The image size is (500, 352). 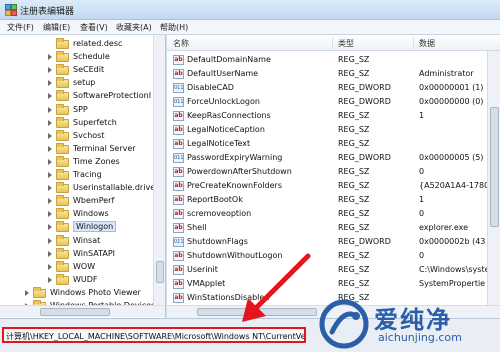 What do you see at coordinates (95, 292) in the screenshot?
I see `tree-item-label: Windows Photo Viewer` at bounding box center [95, 292].